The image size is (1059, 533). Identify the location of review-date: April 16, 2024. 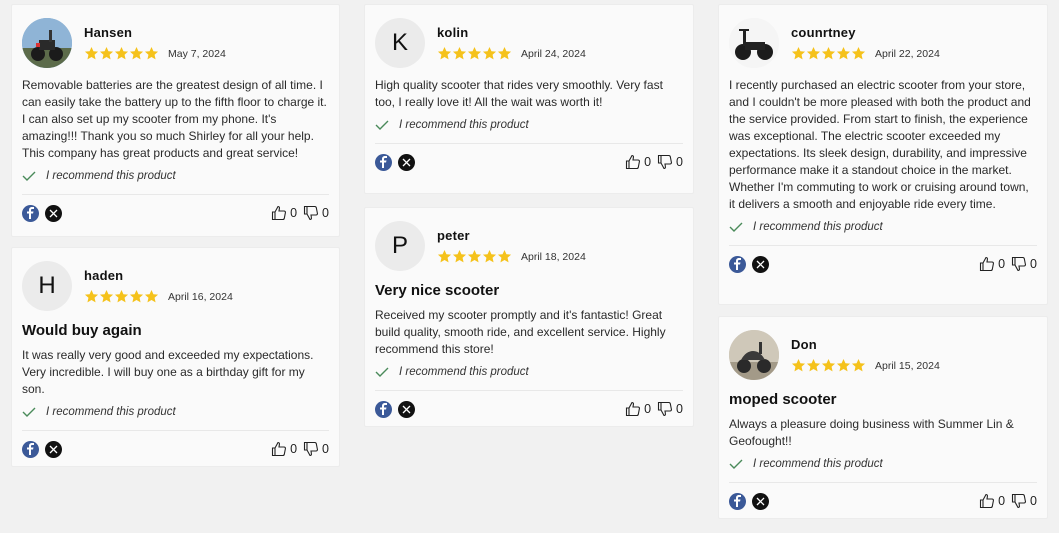
(200, 296).